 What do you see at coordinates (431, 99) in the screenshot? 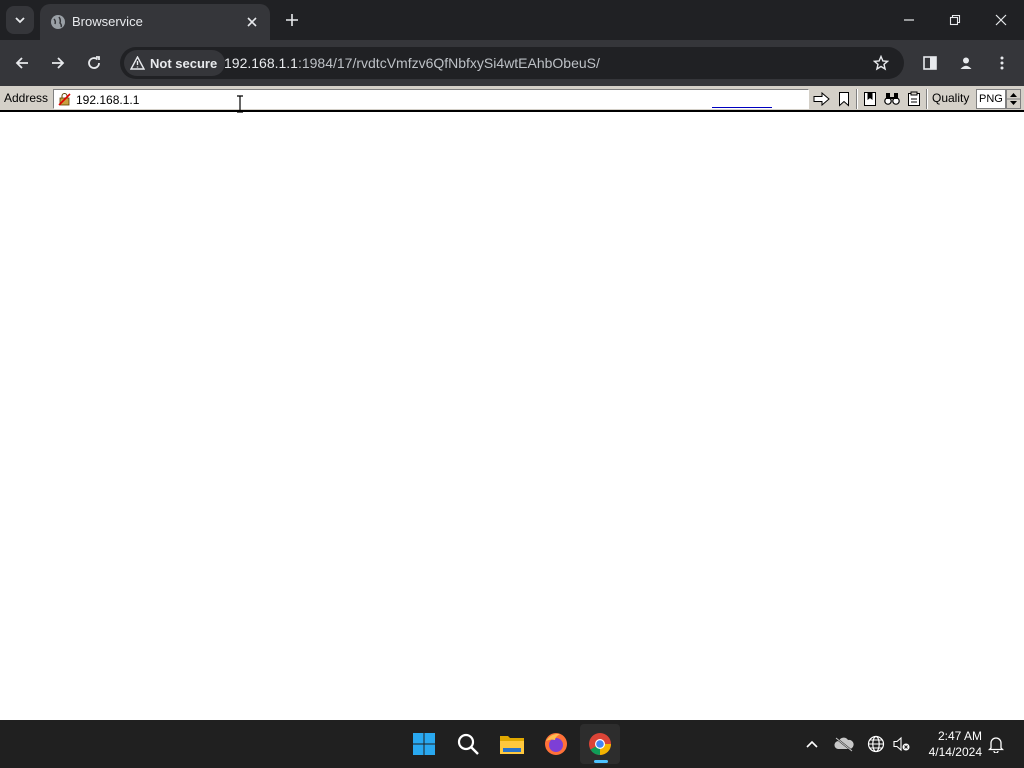
I see `browservice-address-input: 192.168.1.1` at bounding box center [431, 99].